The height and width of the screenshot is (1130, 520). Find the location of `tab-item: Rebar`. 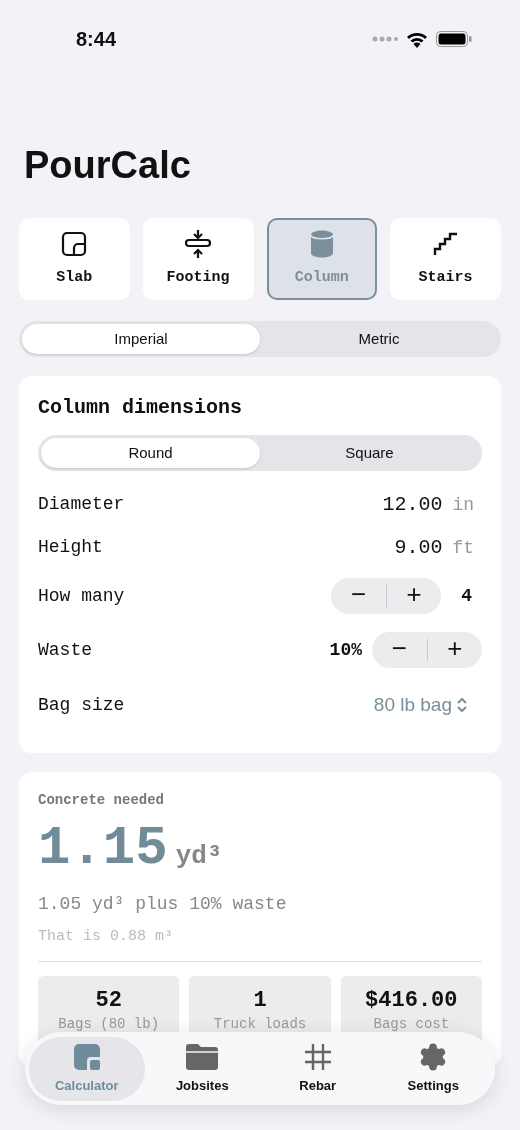

tab-item: Rebar is located at coordinates (318, 1068).